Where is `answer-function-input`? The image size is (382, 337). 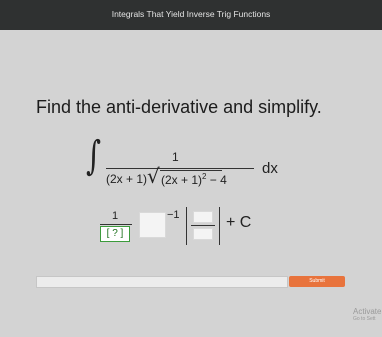
answer-function-input is located at coordinates (152, 225).